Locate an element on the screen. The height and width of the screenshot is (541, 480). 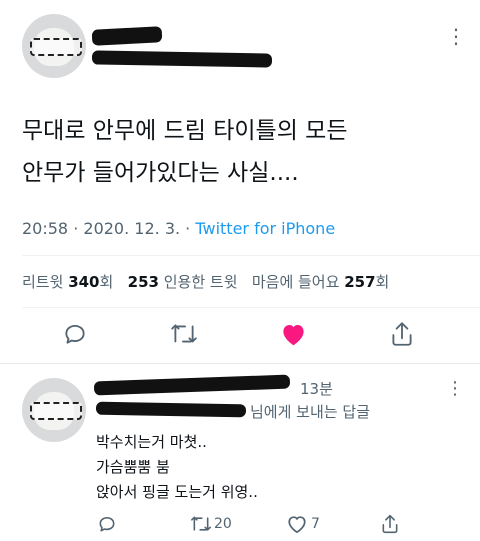
tweet-more-button: ⋮ is located at coordinates (456, 36).